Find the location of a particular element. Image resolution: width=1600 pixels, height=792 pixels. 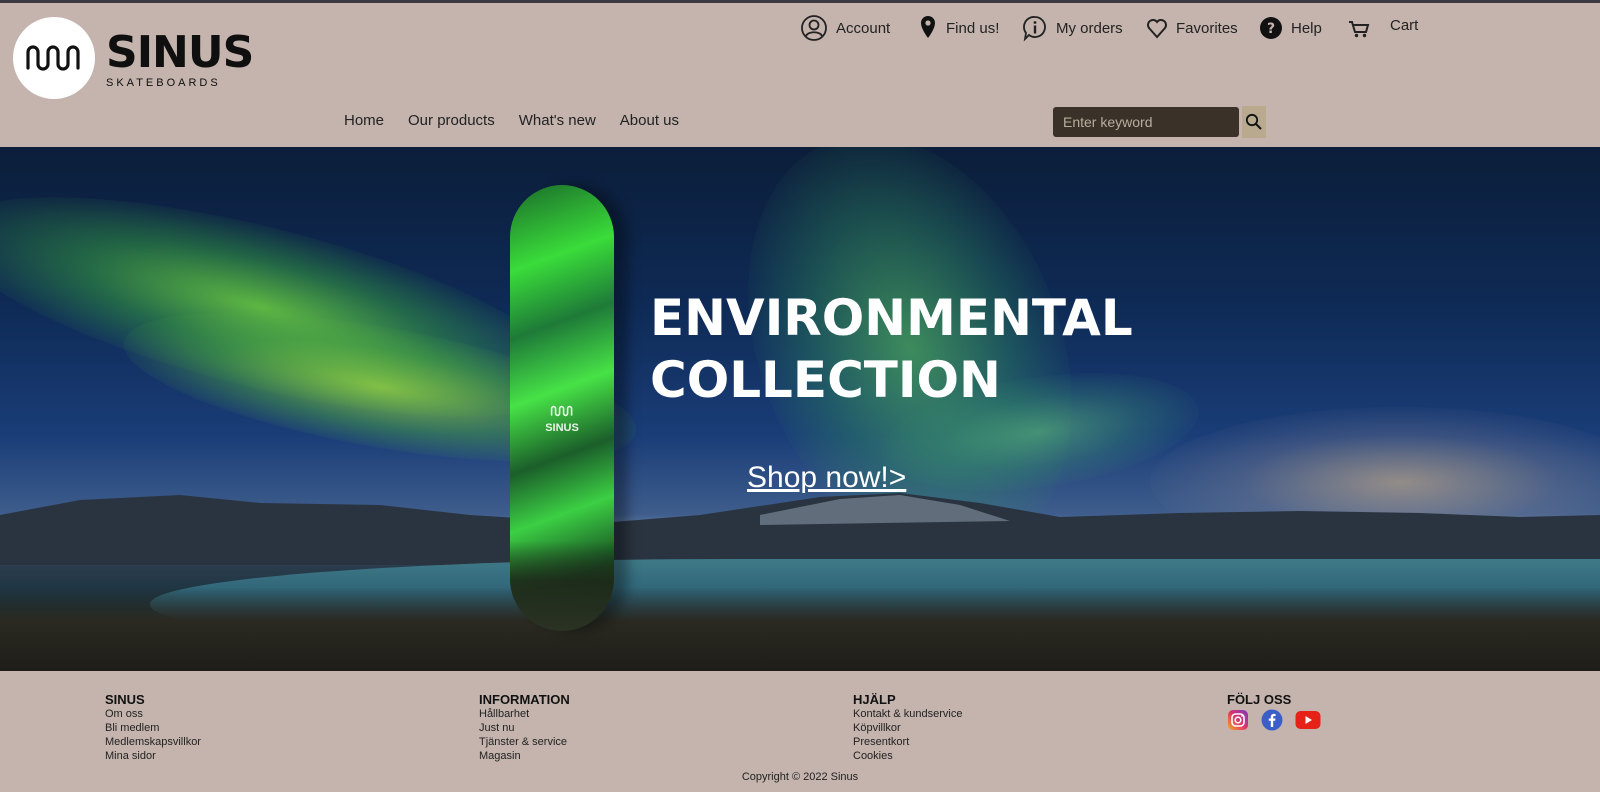

help-label: Help is located at coordinates (1306, 28).